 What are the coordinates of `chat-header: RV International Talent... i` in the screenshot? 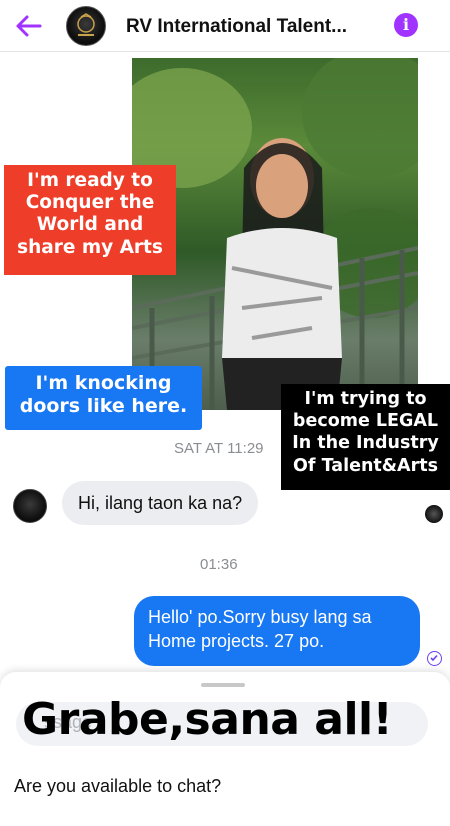 It's located at (225, 26).